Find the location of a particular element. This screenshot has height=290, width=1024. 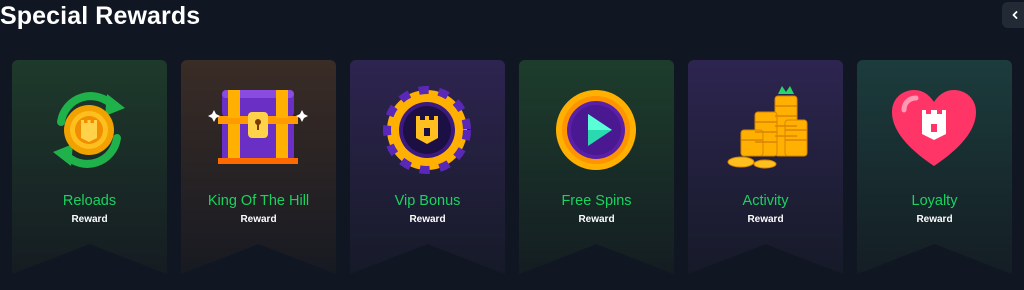

reload-coin-icon is located at coordinates (89, 130).